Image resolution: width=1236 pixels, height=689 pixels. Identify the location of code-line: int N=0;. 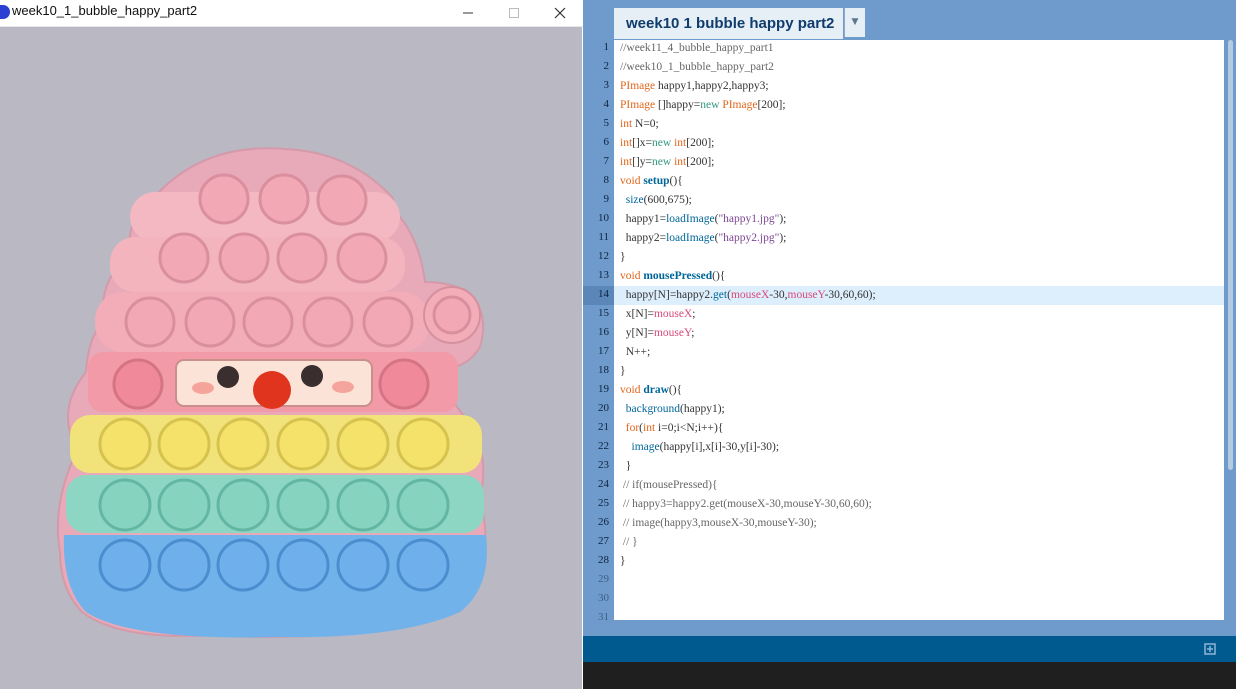
(639, 124).